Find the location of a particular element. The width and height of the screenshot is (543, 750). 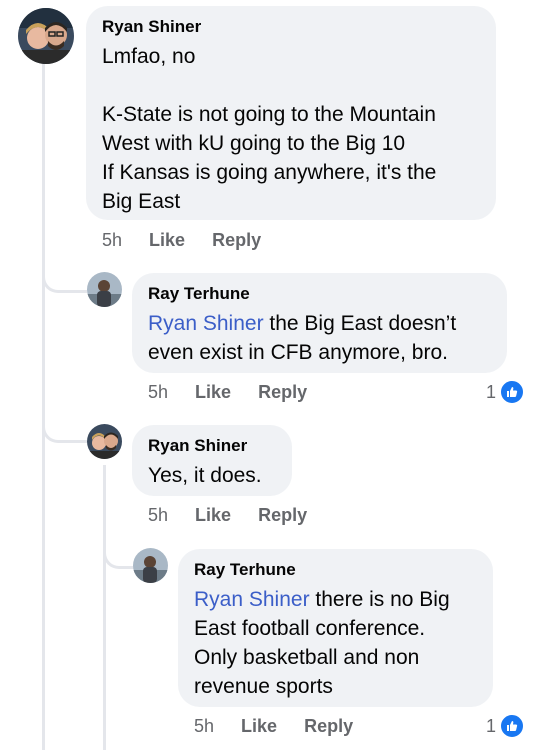

comment-text-line: Only basketball and non is located at coordinates (307, 657).